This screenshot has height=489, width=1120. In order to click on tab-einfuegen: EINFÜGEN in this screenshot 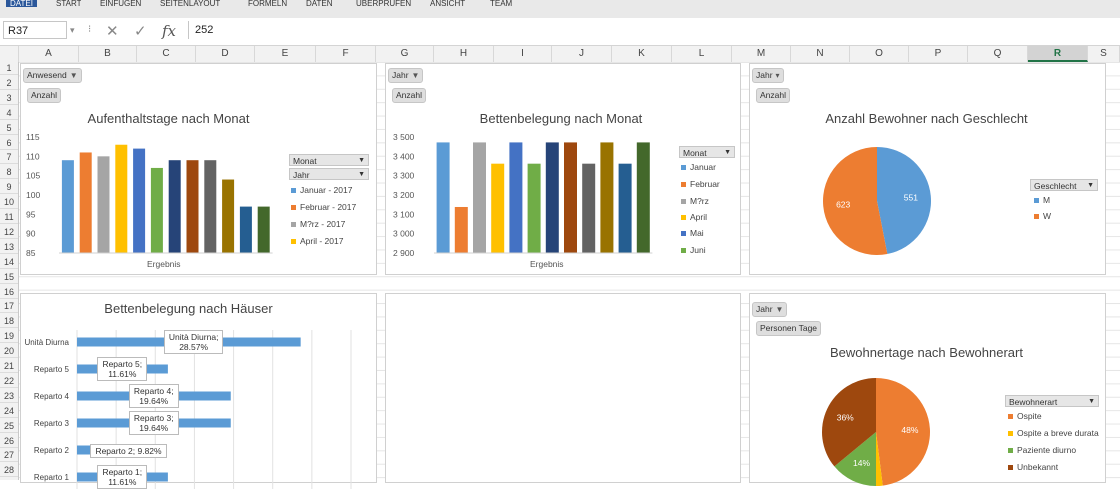, I will do `click(120, 3)`.